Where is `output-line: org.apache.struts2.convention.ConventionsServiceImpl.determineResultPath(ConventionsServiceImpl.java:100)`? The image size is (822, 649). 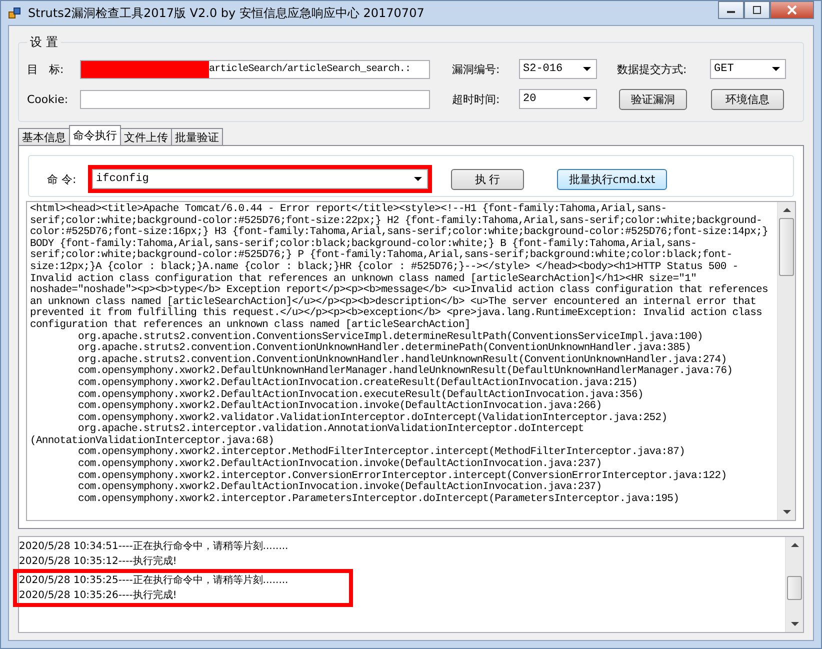 output-line: org.apache.struts2.convention.ConventionsServiceImpl.determineResultPath(ConventionsServiceImpl.java:100) is located at coordinates (390, 337).